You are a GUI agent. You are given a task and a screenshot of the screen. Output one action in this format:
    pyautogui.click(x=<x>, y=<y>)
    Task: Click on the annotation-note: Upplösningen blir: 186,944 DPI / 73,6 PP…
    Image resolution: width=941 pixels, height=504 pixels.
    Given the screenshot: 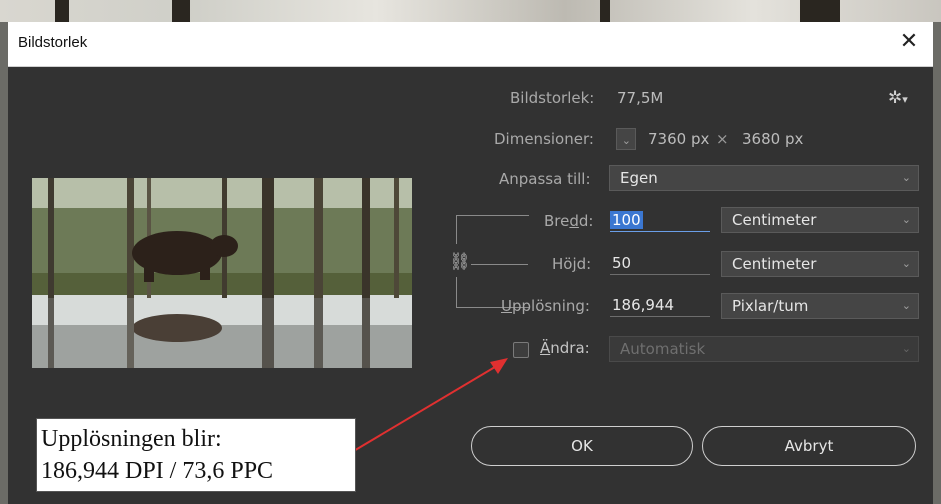 What is the action you would take?
    pyautogui.click(x=196, y=455)
    